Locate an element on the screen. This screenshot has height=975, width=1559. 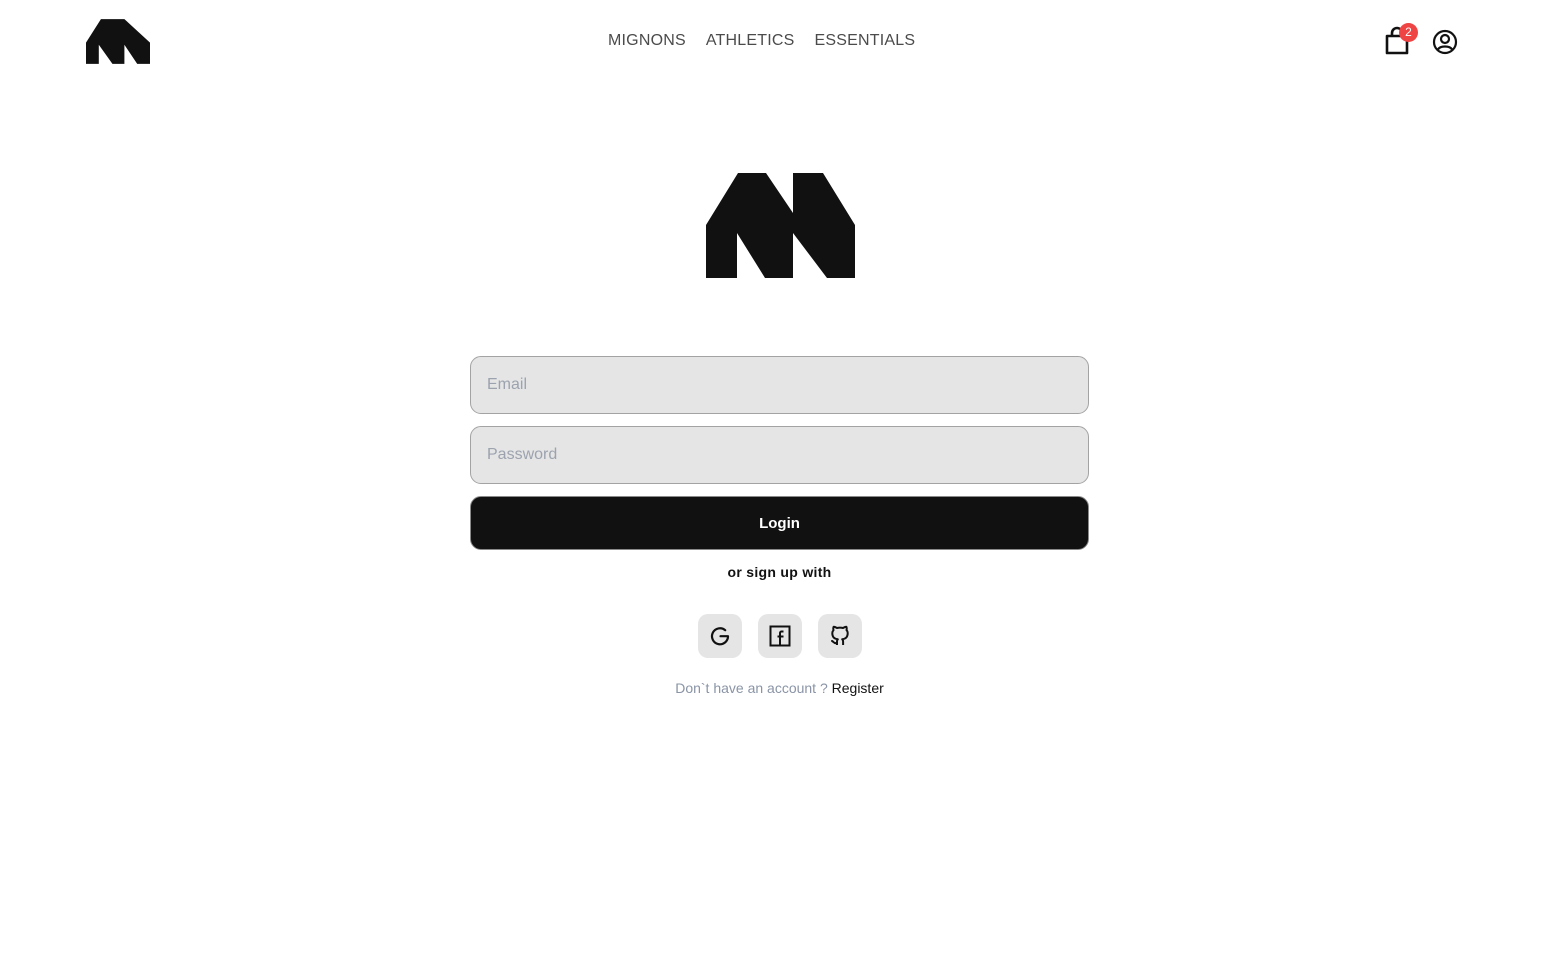
brand-logo is located at coordinates (118, 41).